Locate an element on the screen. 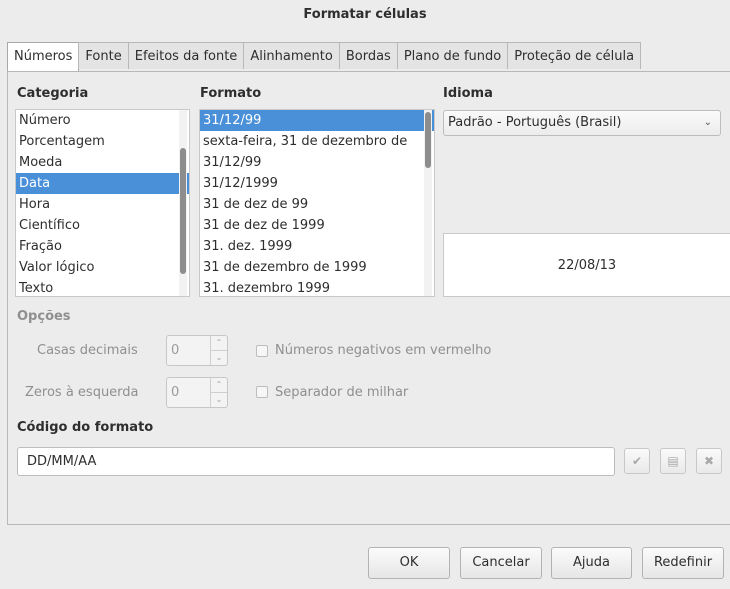 Image resolution: width=730 pixels, height=589 pixels. format-list-item: sexta-feira, 31 de dezembro de is located at coordinates (317, 141).